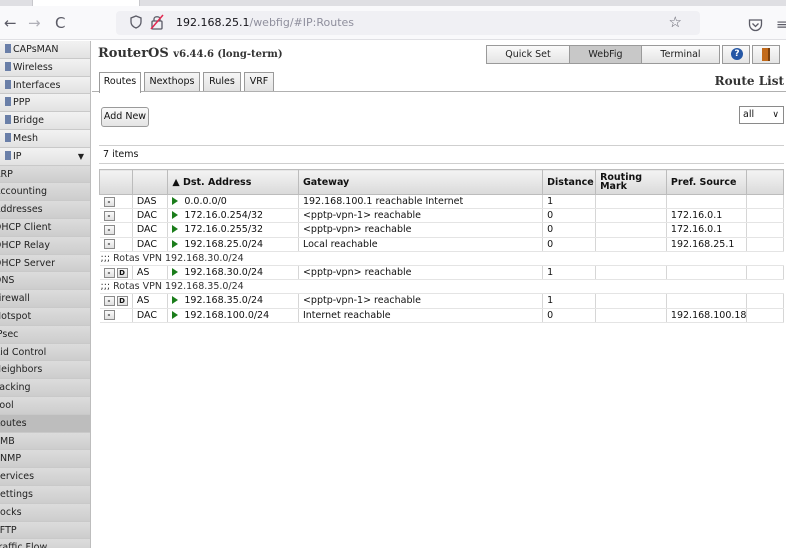 This screenshot has height=548, width=786. What do you see at coordinates (631, 182) in the screenshot?
I see `column-header: Routing Mark` at bounding box center [631, 182].